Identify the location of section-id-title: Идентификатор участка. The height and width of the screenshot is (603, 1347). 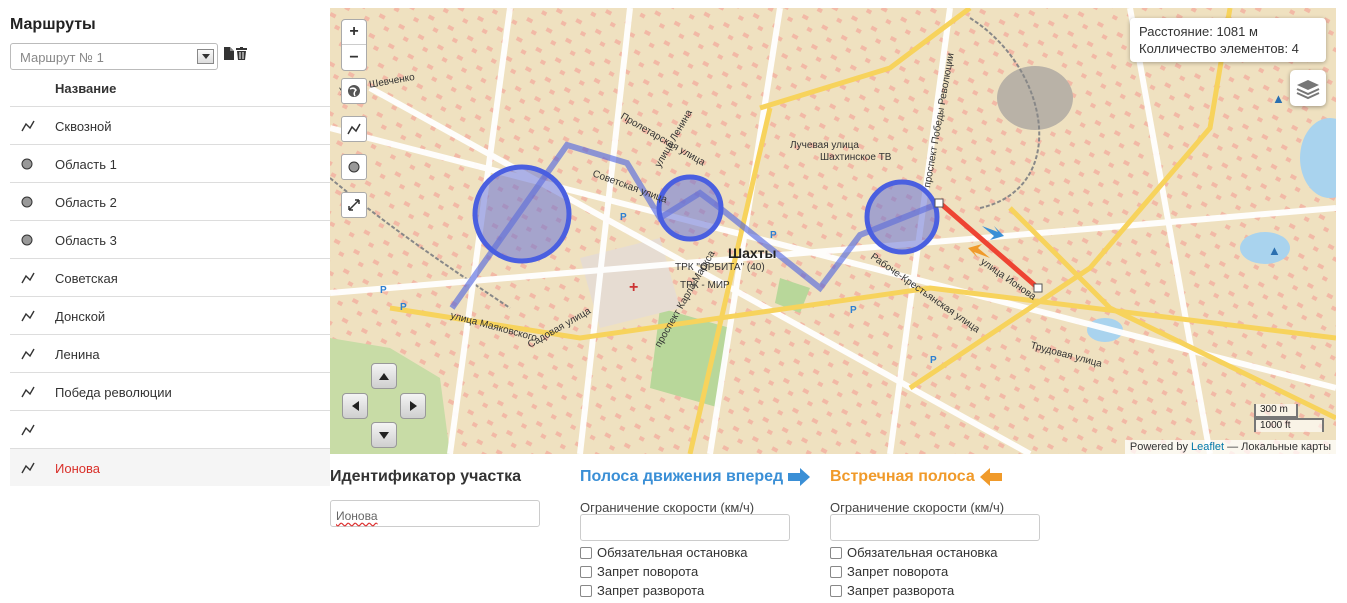
(425, 476).